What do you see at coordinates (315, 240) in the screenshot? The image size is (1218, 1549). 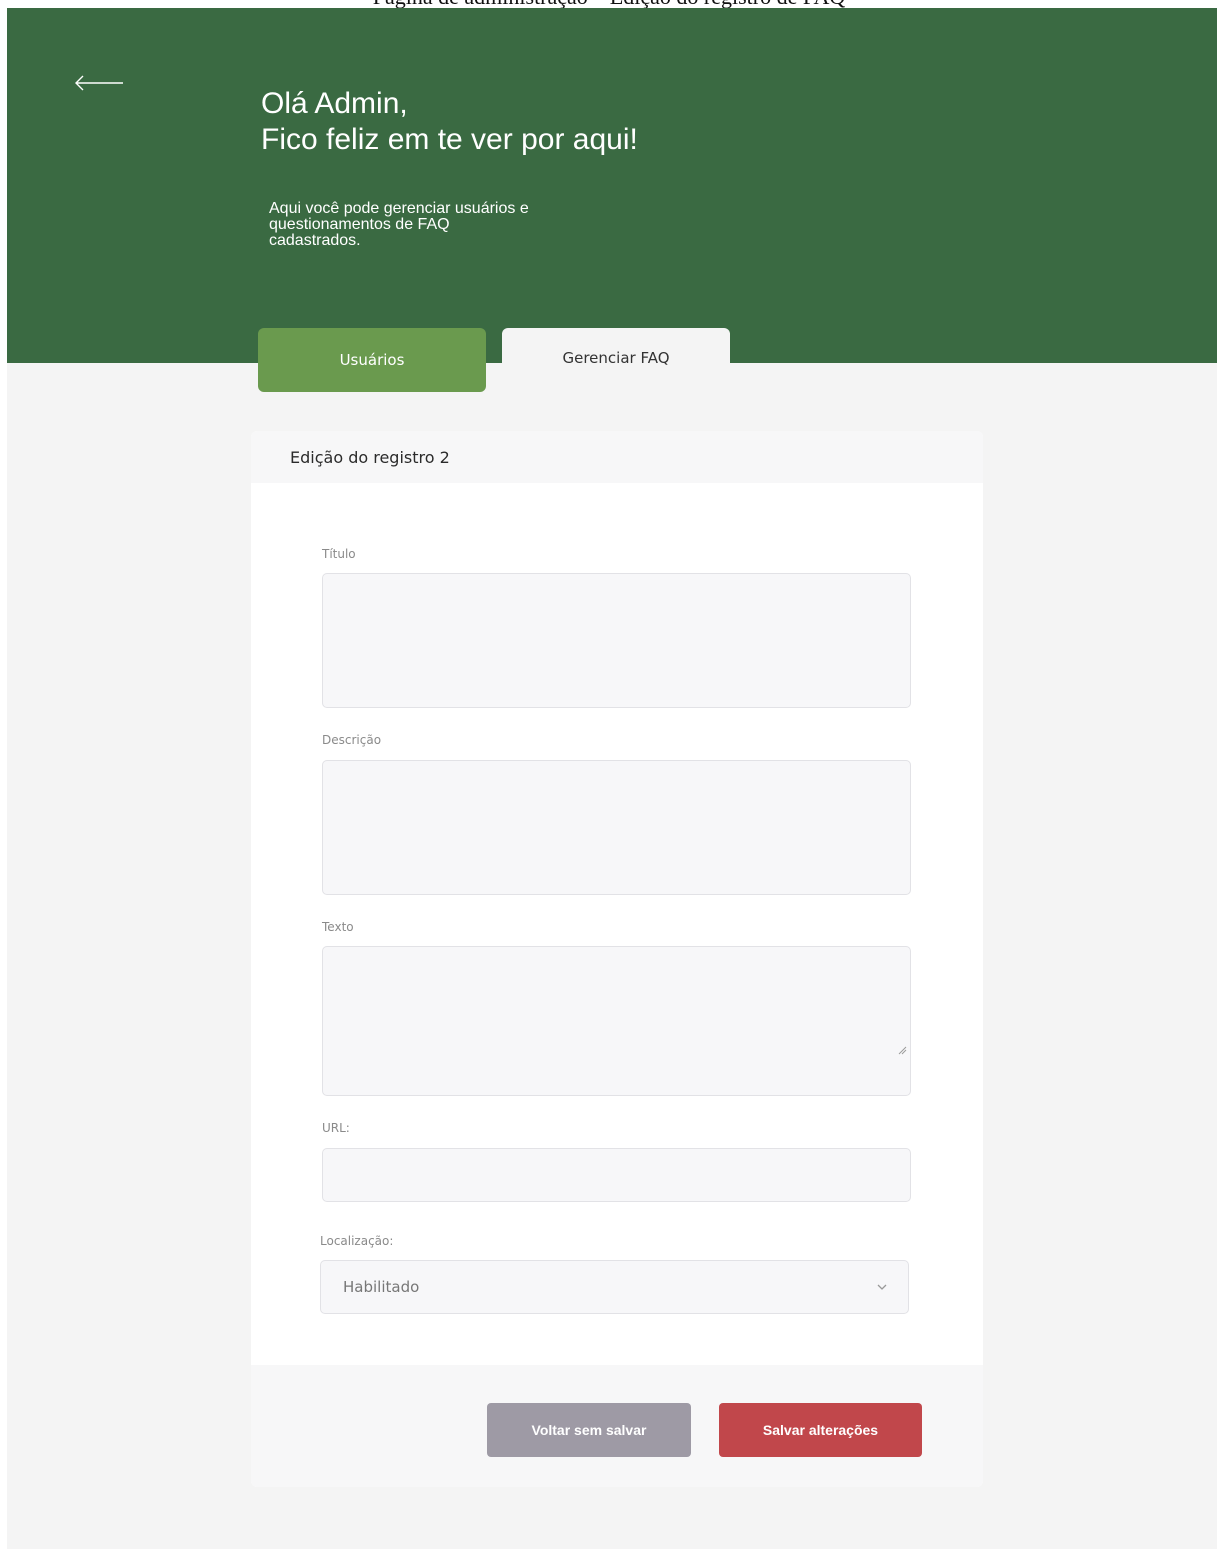 I see `intro-line-3: cadastrados.` at bounding box center [315, 240].